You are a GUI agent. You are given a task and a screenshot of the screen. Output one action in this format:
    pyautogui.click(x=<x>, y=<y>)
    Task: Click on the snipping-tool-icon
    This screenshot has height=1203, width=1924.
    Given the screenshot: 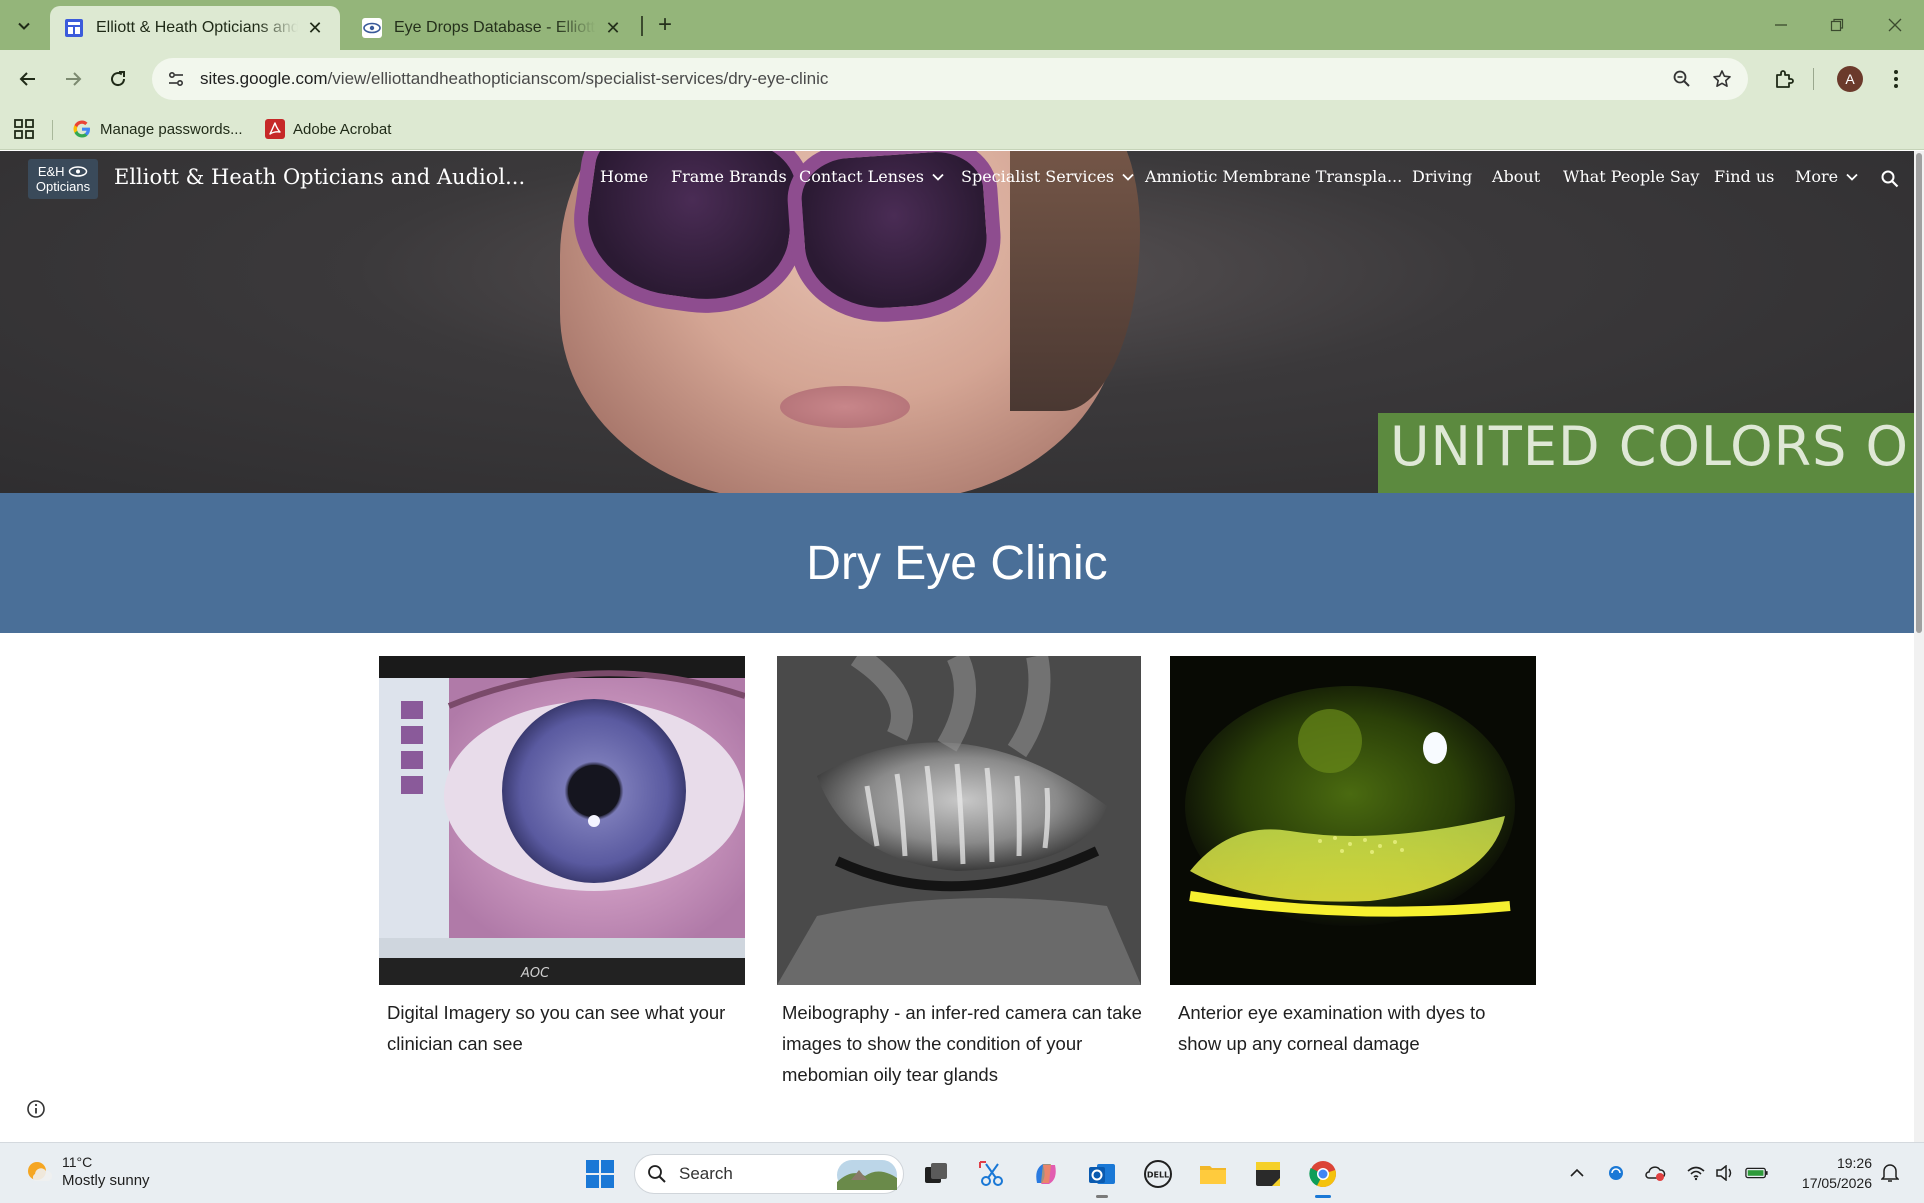 What is the action you would take?
    pyautogui.click(x=991, y=1173)
    